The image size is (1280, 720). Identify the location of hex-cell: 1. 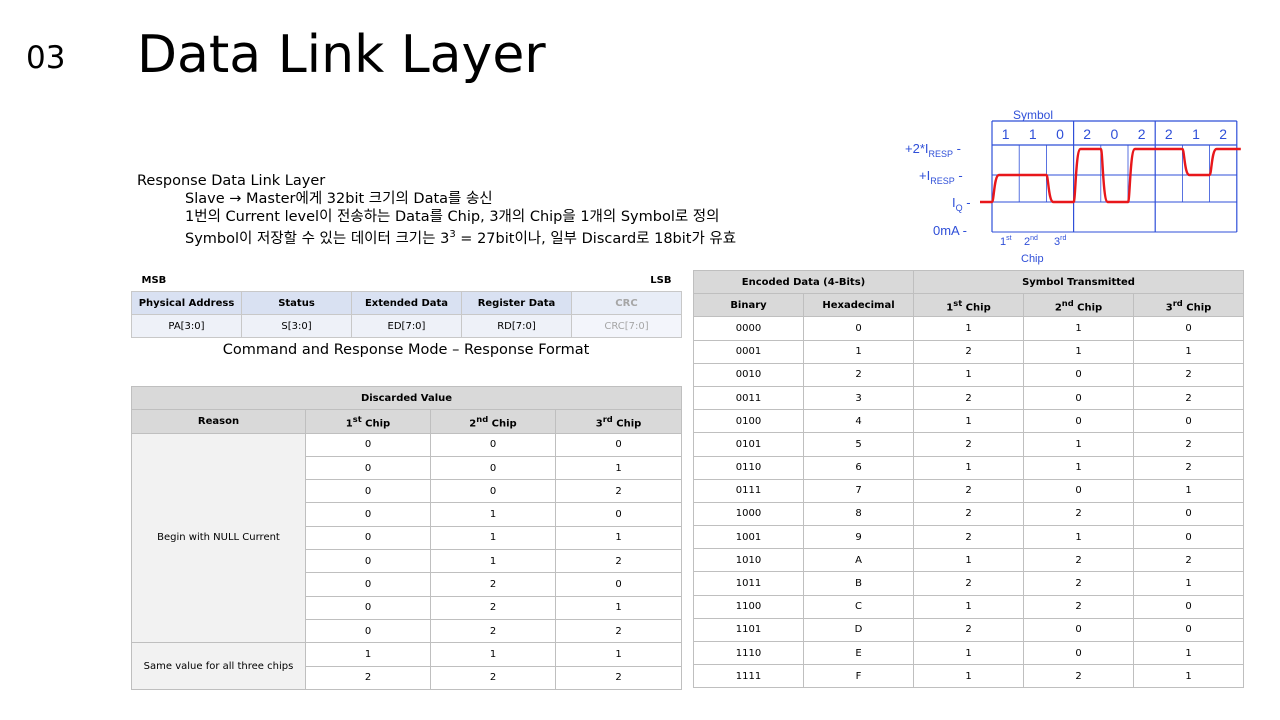
(858, 351).